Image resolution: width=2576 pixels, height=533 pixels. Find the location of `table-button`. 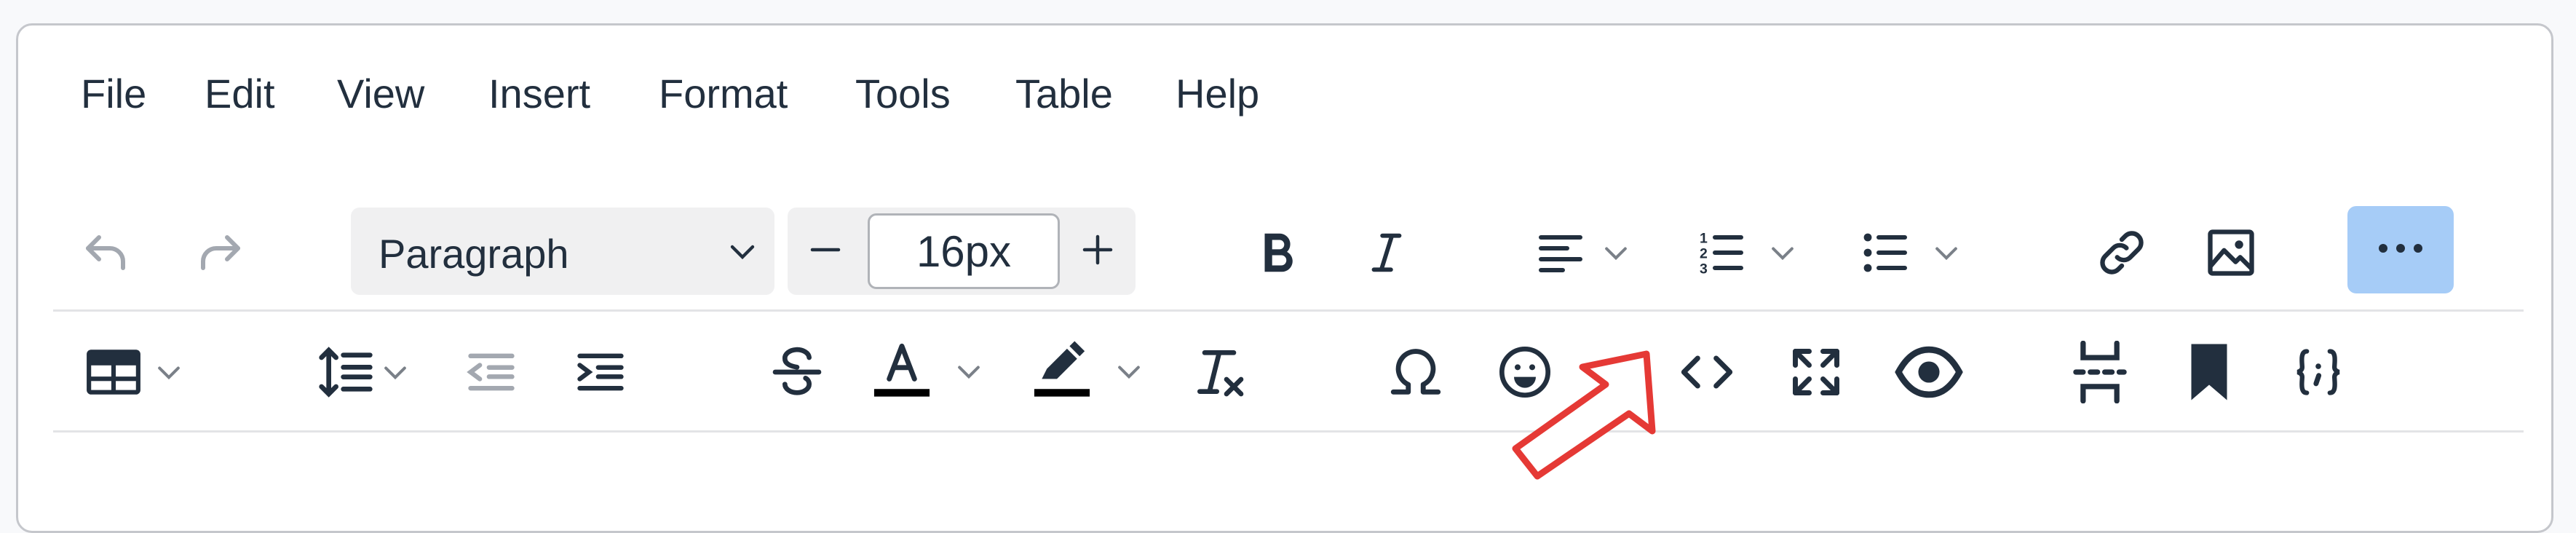

table-button is located at coordinates (134, 372).